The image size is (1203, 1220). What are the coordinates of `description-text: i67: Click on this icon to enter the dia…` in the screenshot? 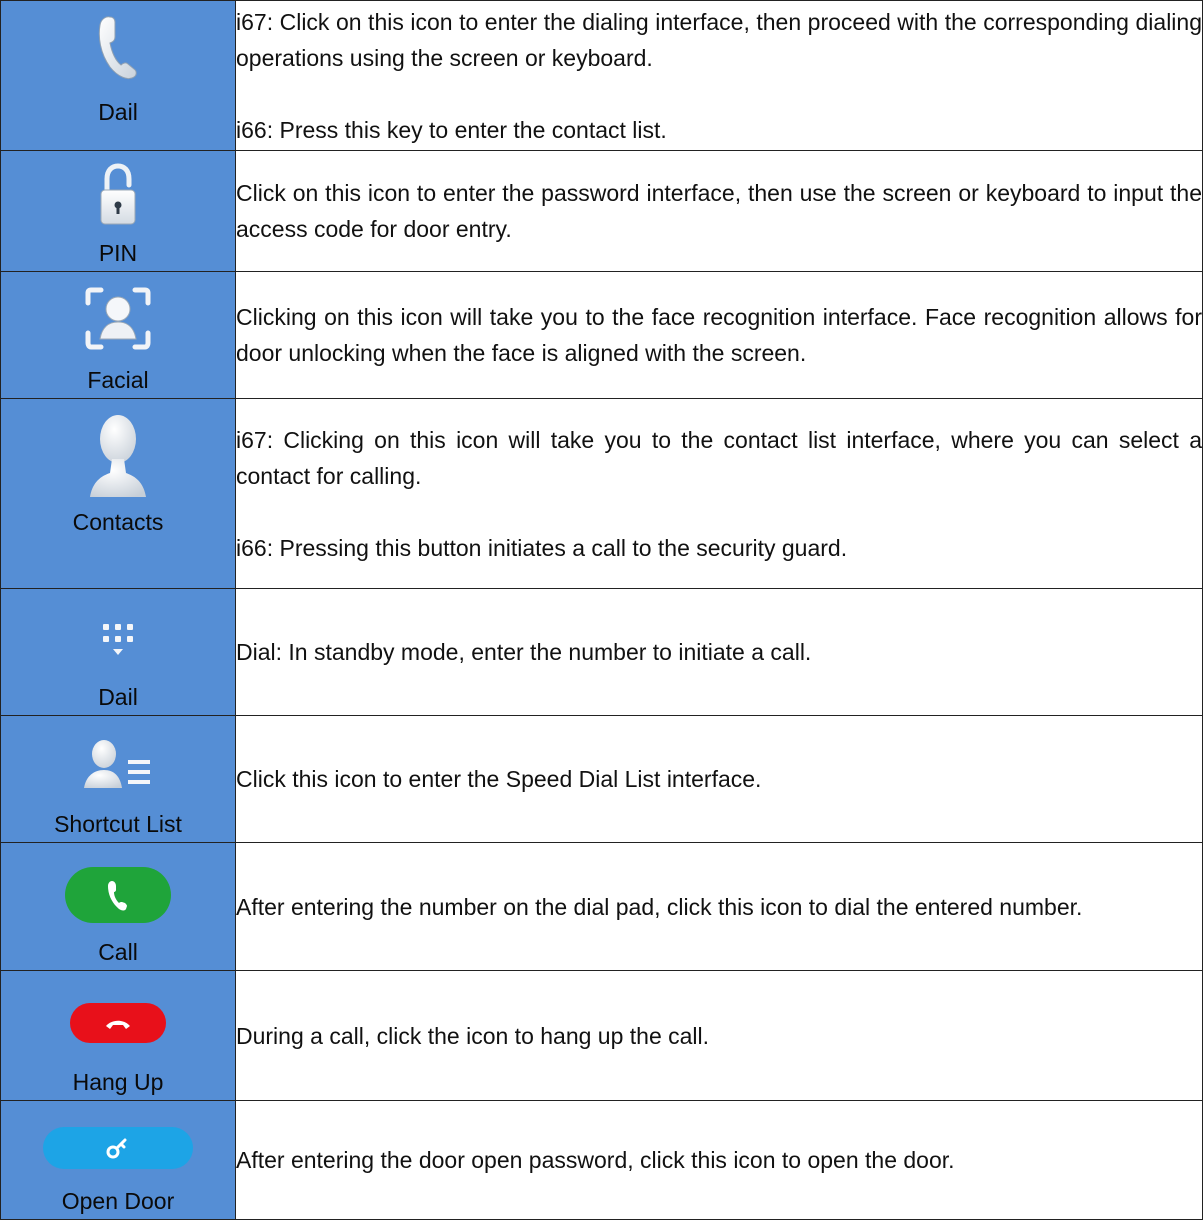 It's located at (719, 39).